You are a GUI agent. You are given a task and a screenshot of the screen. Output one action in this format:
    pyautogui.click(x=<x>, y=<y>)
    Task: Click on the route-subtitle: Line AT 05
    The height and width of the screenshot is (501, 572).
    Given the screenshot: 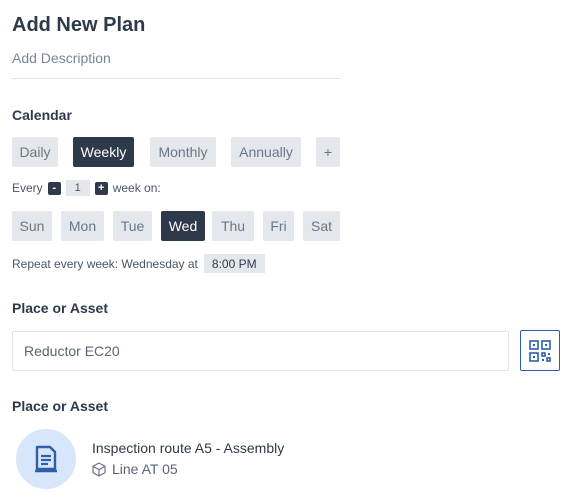 What is the action you would take?
    pyautogui.click(x=145, y=469)
    